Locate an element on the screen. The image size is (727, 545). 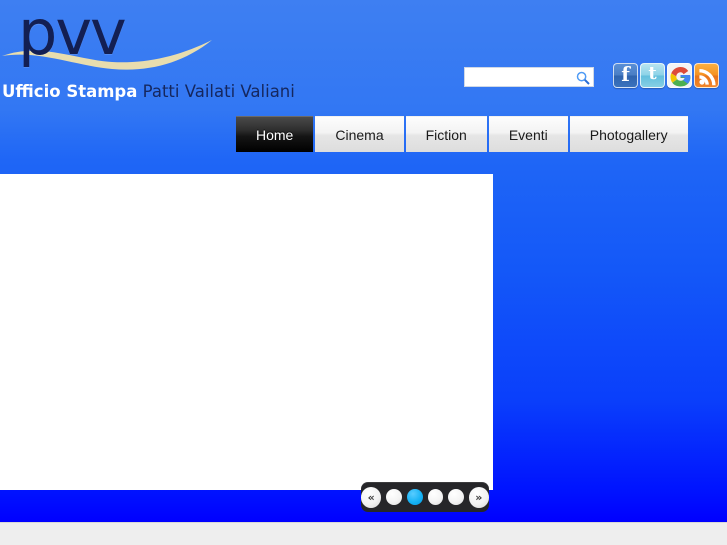
search-box is located at coordinates (529, 77).